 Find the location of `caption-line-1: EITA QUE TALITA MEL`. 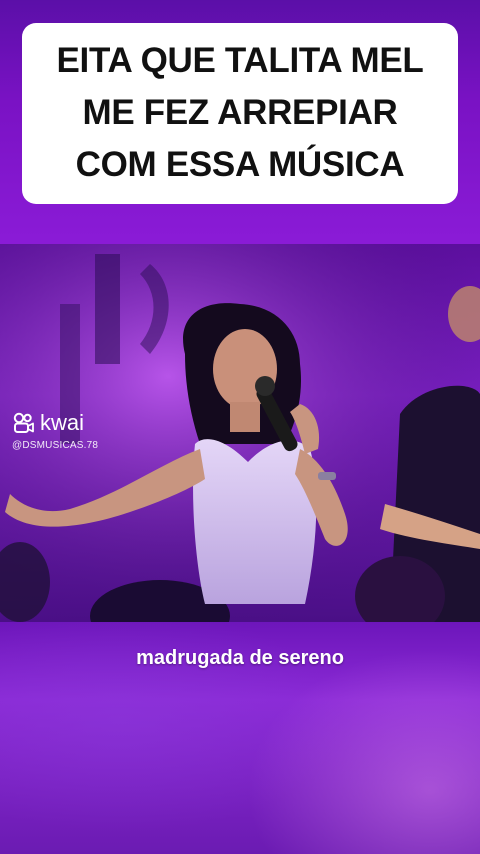

caption-line-1: EITA QUE TALITA MEL is located at coordinates (240, 60).